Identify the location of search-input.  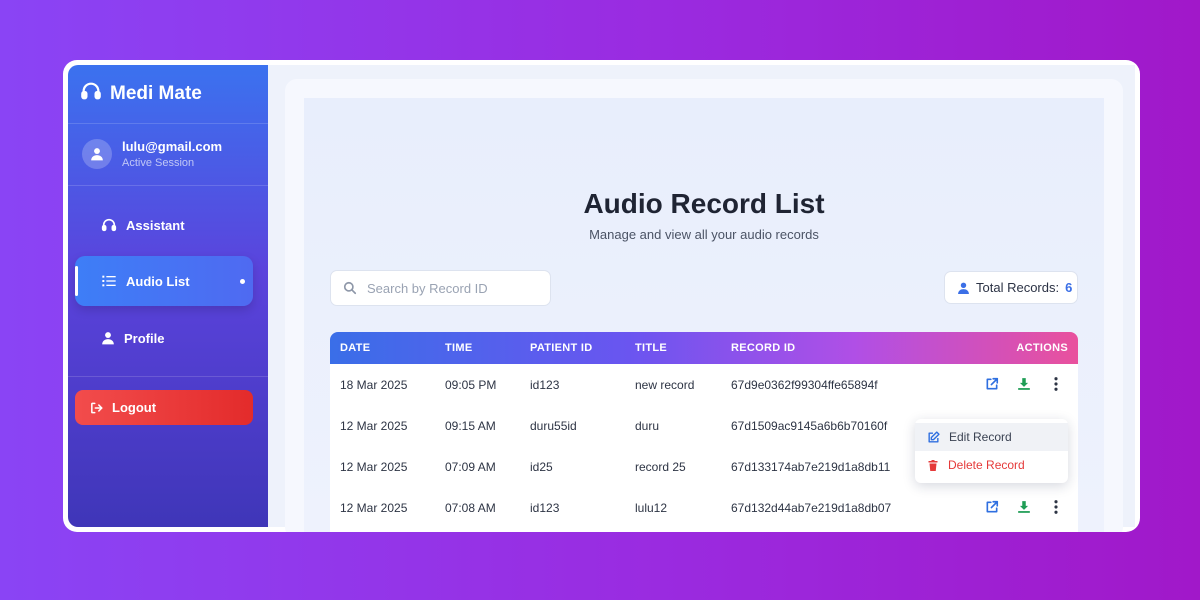
(452, 288).